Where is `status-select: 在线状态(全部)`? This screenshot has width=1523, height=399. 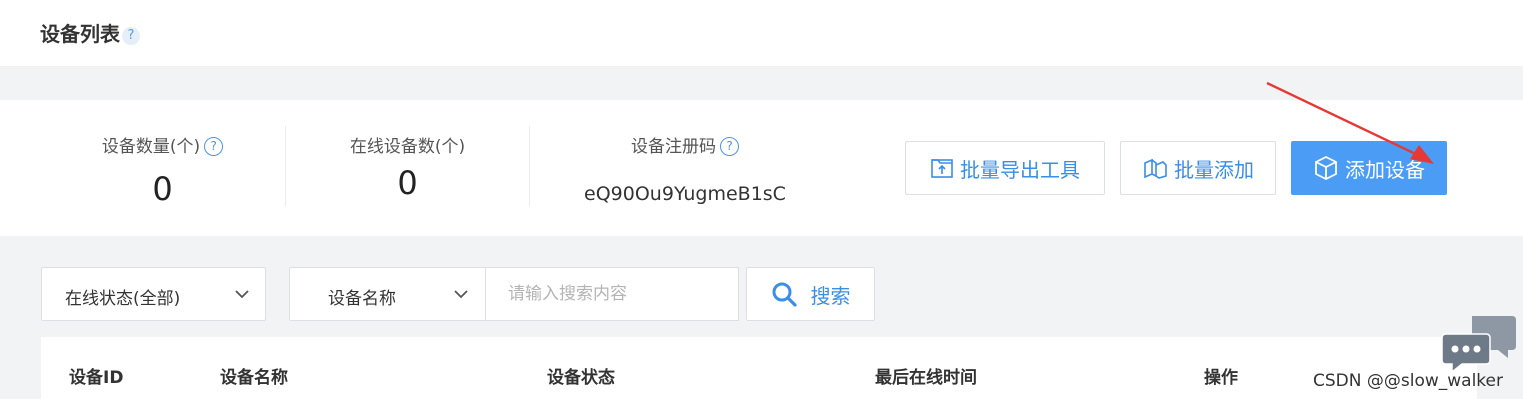 status-select: 在线状态(全部) is located at coordinates (153, 294).